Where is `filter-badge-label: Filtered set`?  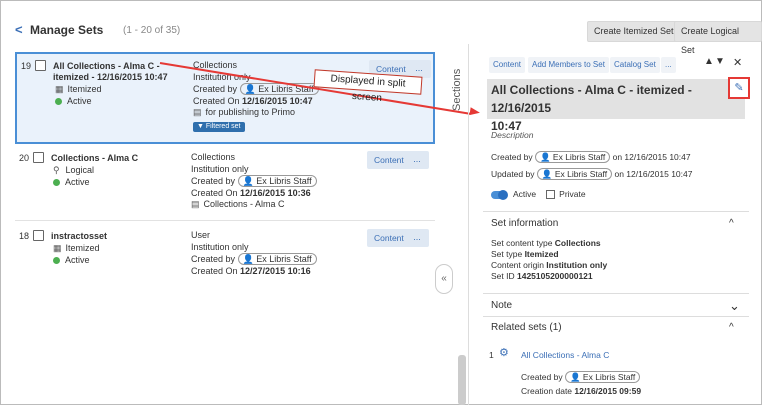
filter-badge-label: Filtered set is located at coordinates (223, 126).